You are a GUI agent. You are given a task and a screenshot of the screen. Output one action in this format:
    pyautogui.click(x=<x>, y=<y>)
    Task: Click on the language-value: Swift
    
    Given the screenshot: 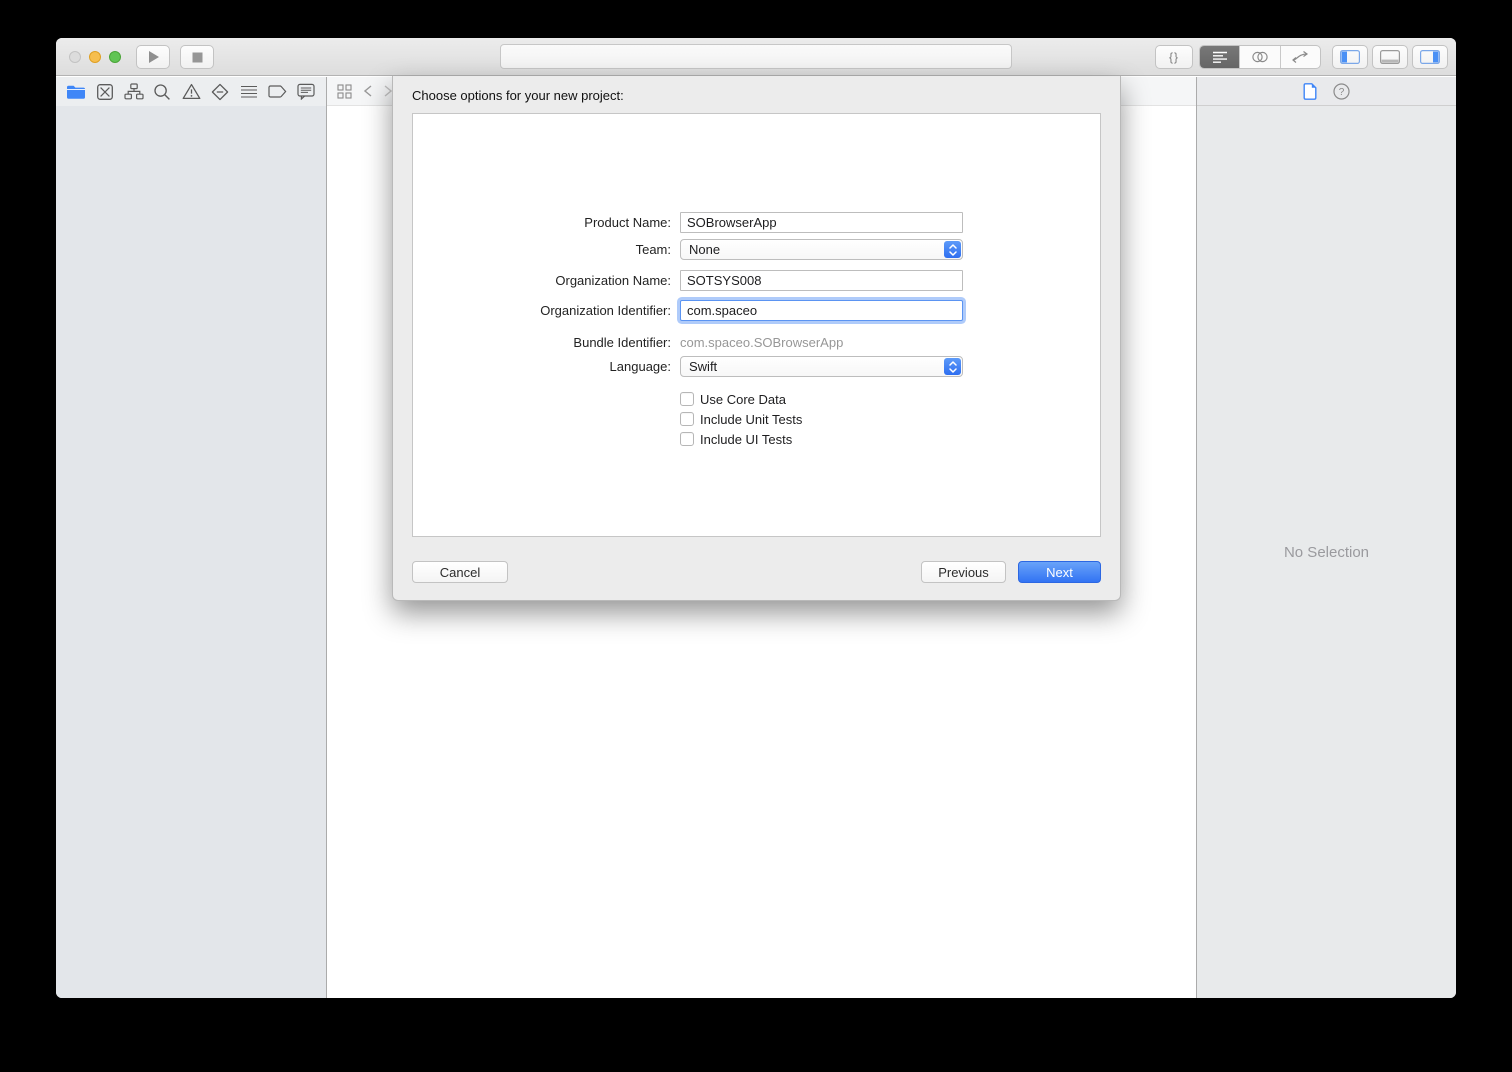 What is the action you would take?
    pyautogui.click(x=703, y=366)
    